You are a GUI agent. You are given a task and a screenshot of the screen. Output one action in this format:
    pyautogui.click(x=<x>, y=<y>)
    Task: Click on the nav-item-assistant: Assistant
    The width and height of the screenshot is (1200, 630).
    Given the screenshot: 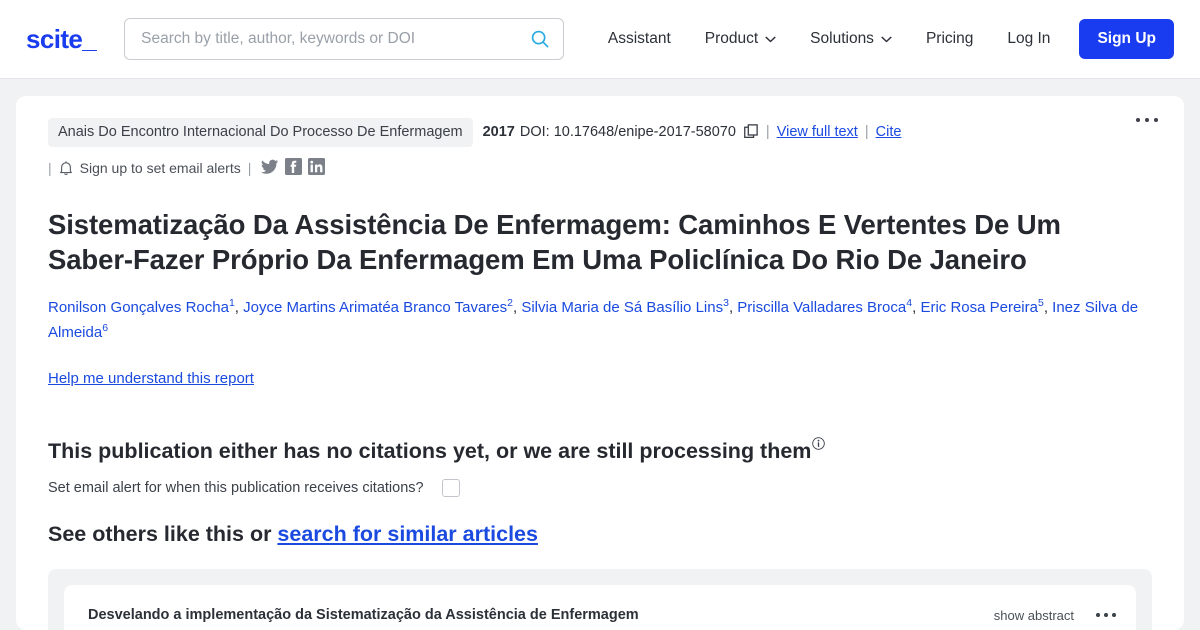 What is the action you would take?
    pyautogui.click(x=639, y=39)
    